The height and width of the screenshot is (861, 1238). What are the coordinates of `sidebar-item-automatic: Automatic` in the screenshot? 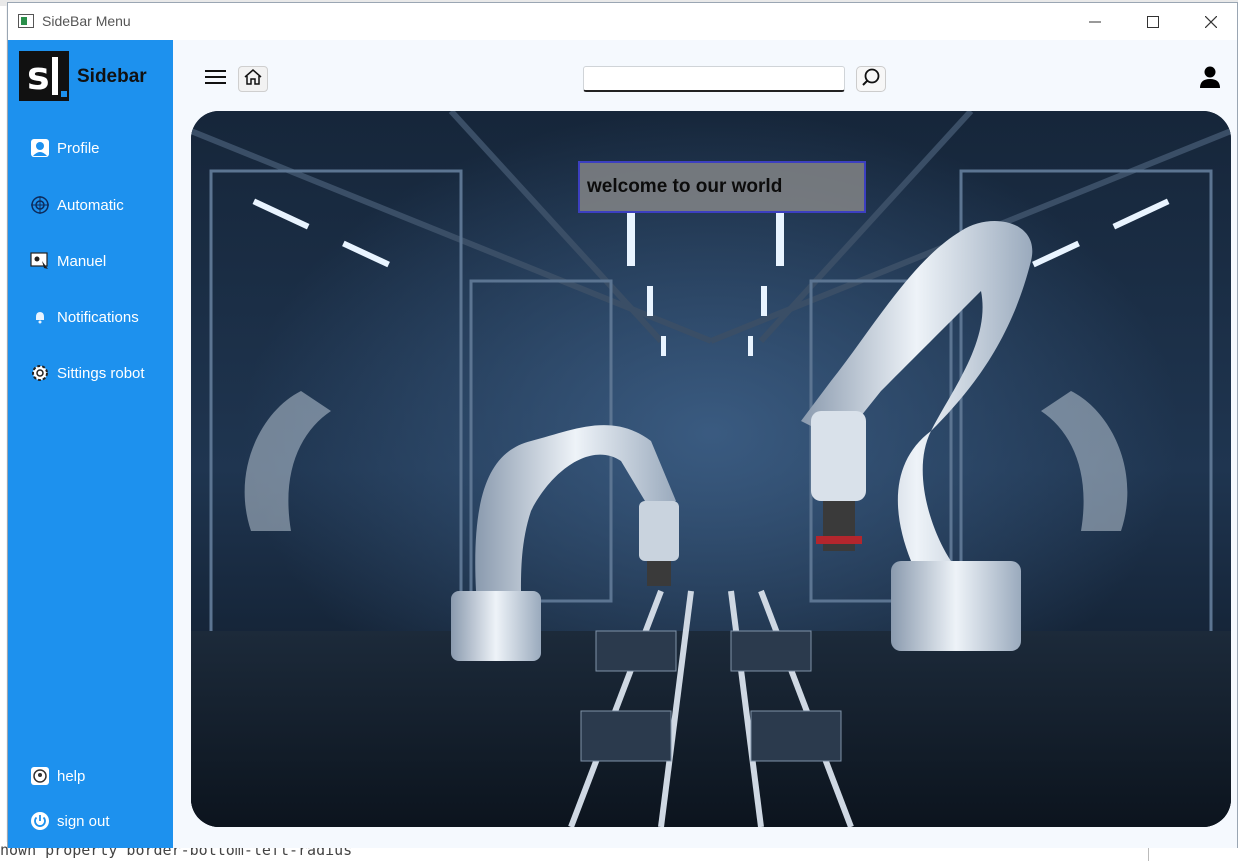 It's located at (77, 205).